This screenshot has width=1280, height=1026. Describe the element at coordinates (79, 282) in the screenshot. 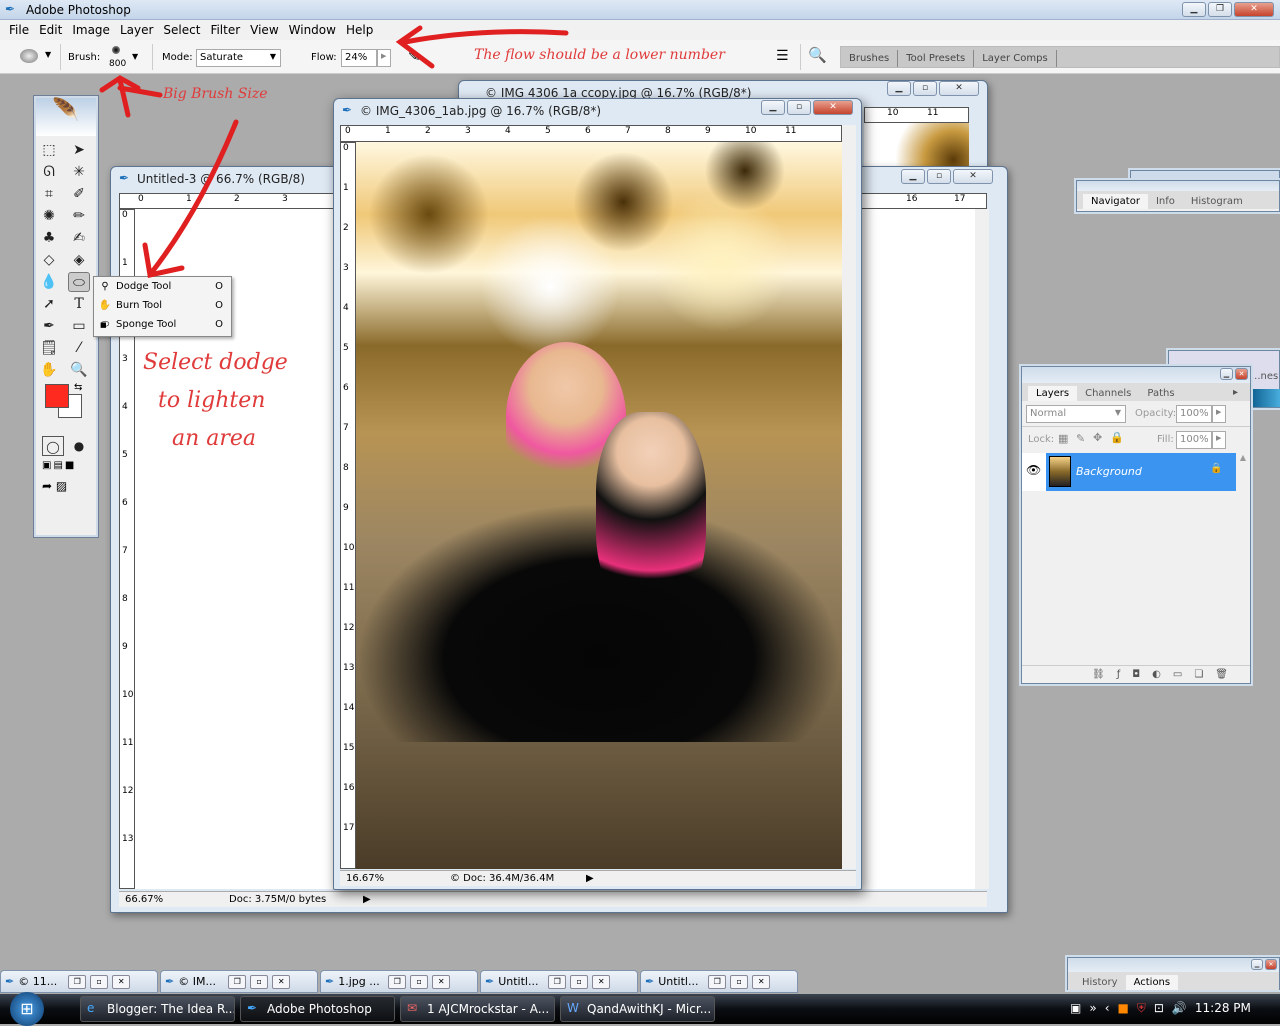

I see `sponge-tool-icon: ⬭` at that location.